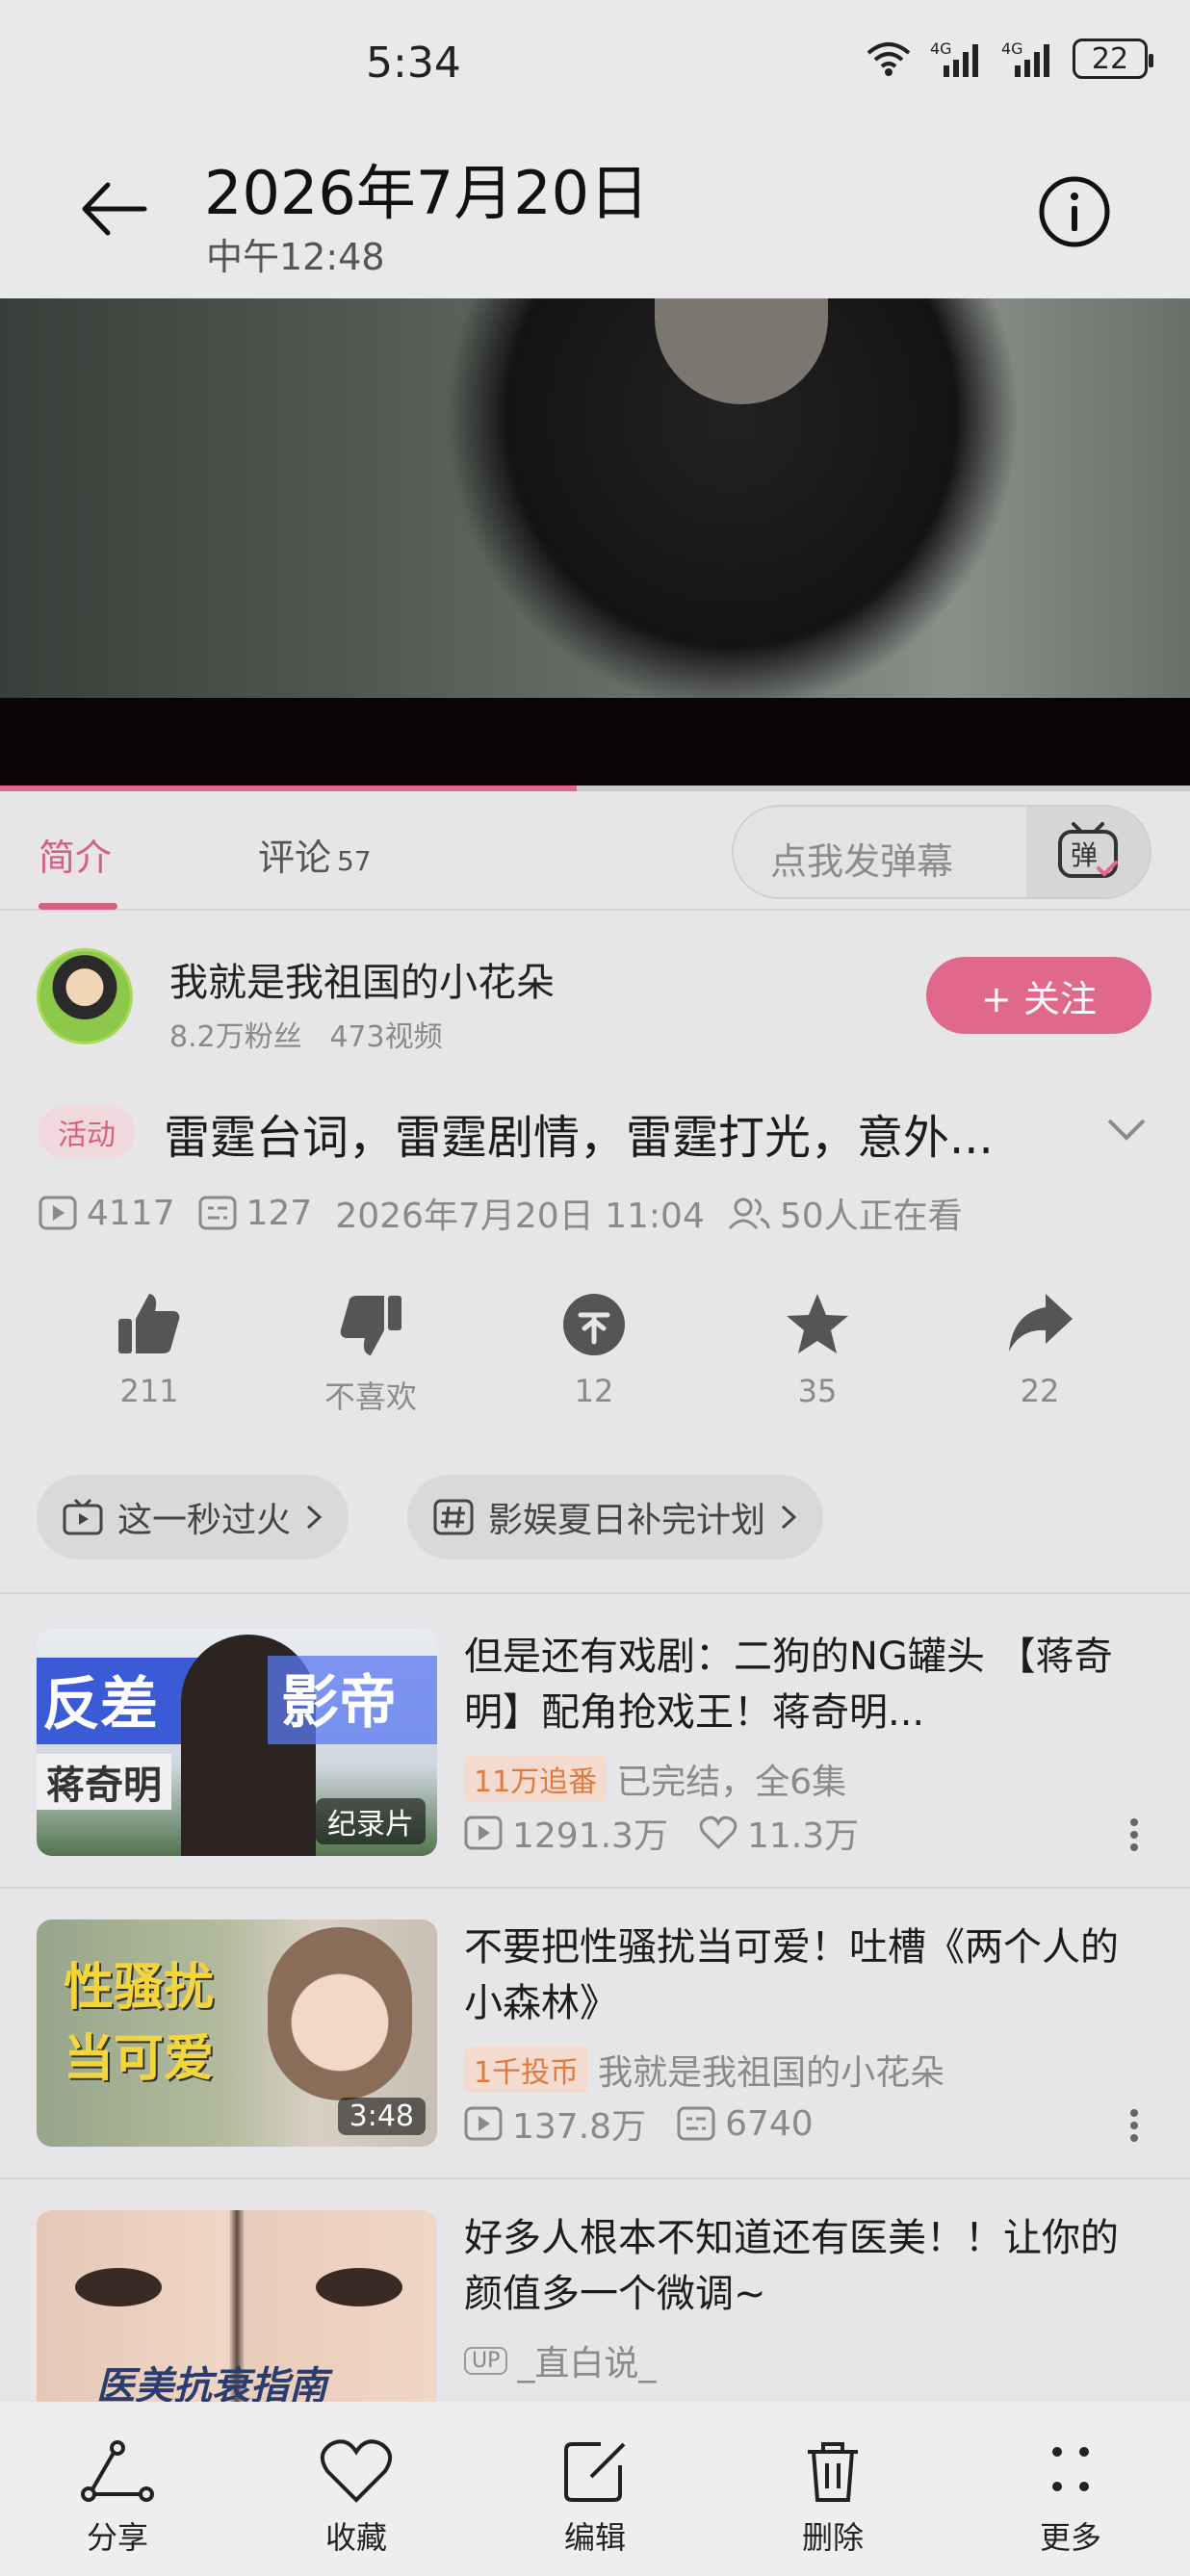  I want to click on activity-badge: 活动, so click(87, 1132).